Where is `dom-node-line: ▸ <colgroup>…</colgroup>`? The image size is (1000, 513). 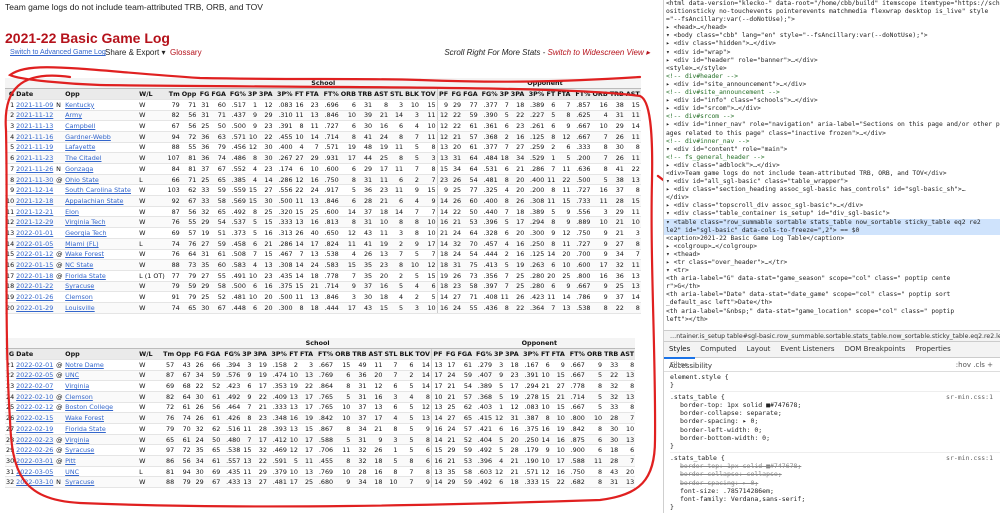
dom-node-line: ▸ <colgroup>…</colgroup> is located at coordinates (832, 247).